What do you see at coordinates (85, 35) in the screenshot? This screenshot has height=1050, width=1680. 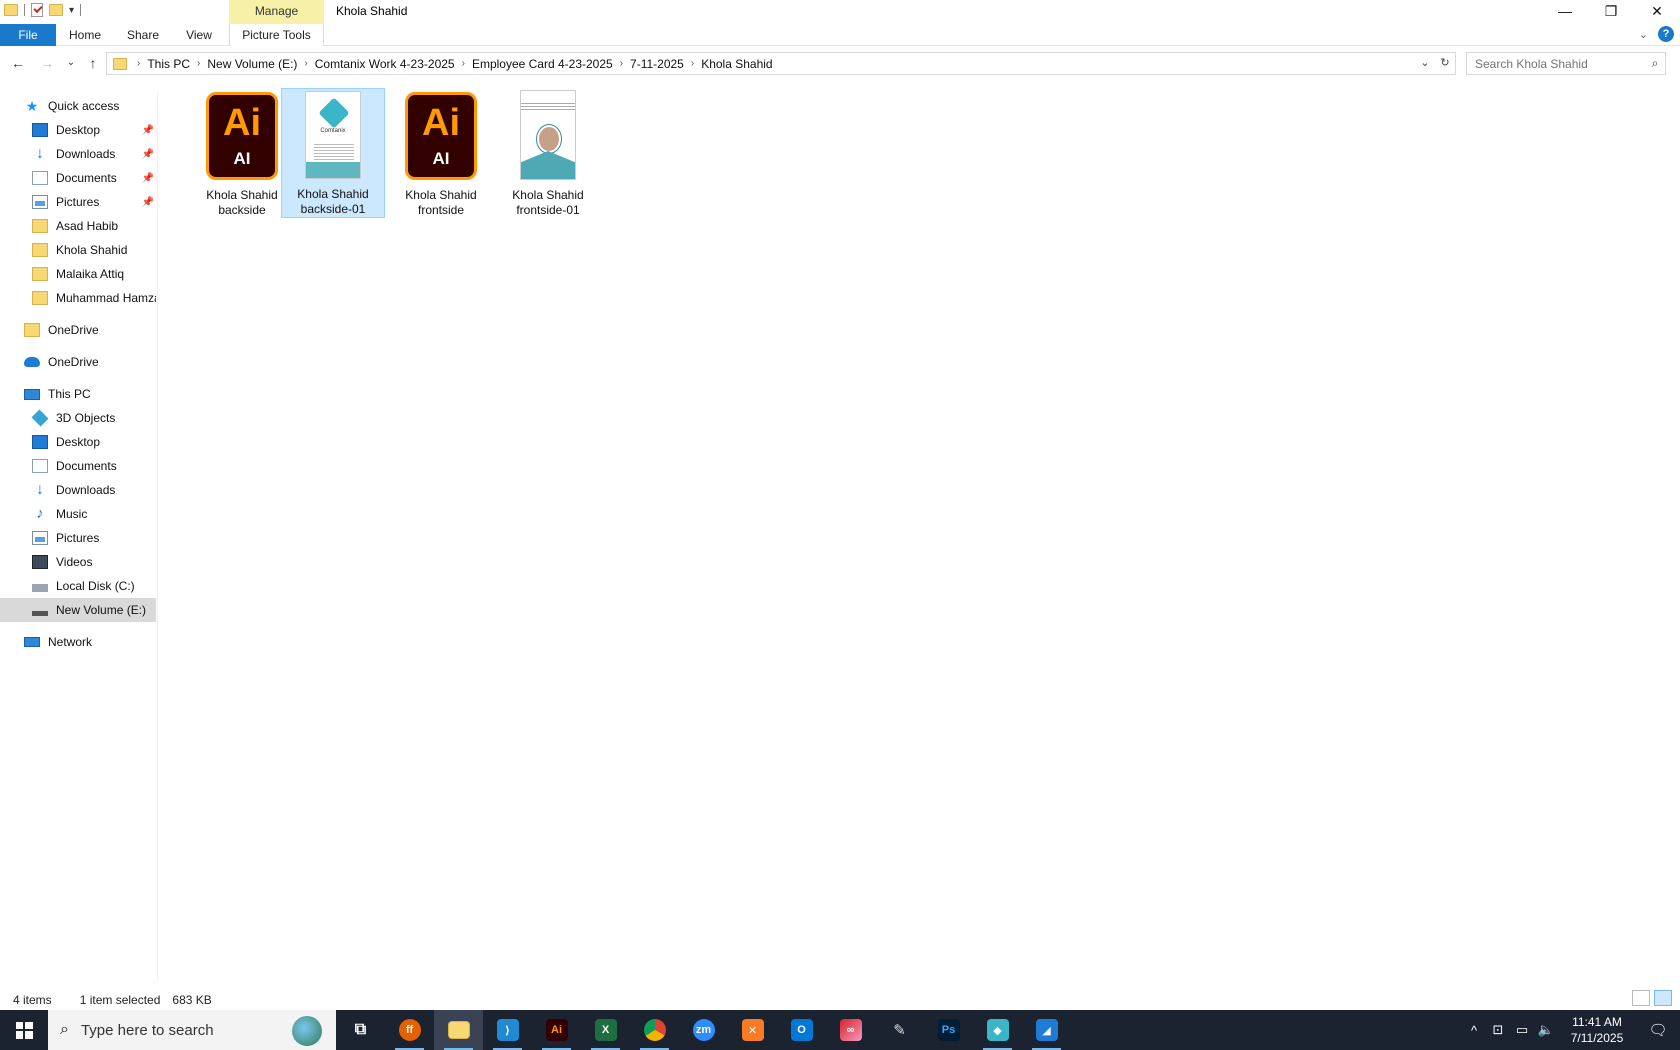 I see `tab-home: Home` at bounding box center [85, 35].